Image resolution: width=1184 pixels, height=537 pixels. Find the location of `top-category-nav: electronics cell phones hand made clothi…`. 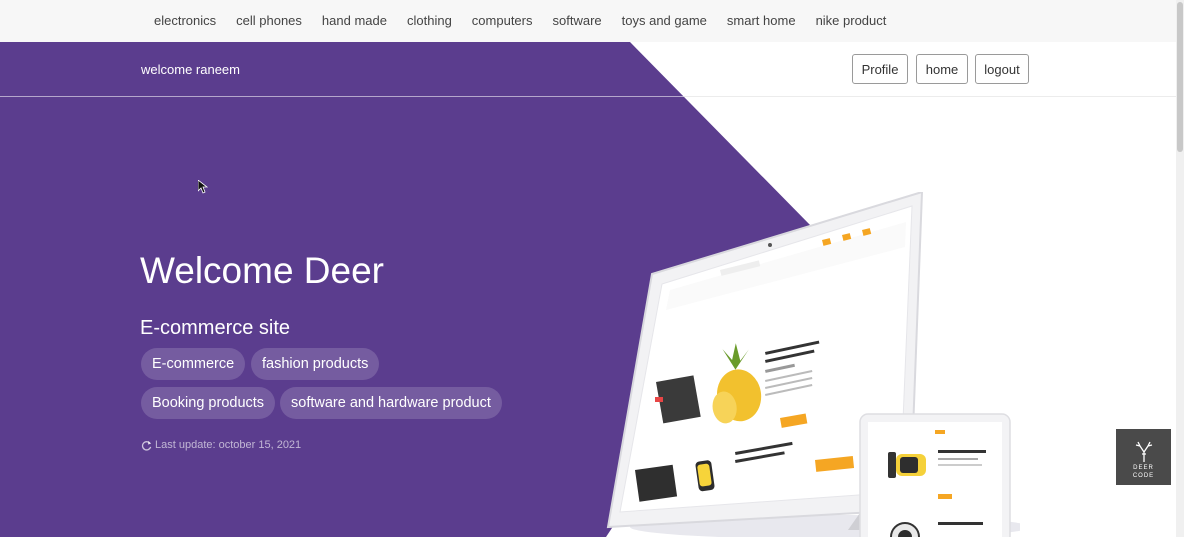

top-category-nav: electronics cell phones hand made clothi… is located at coordinates (592, 21).